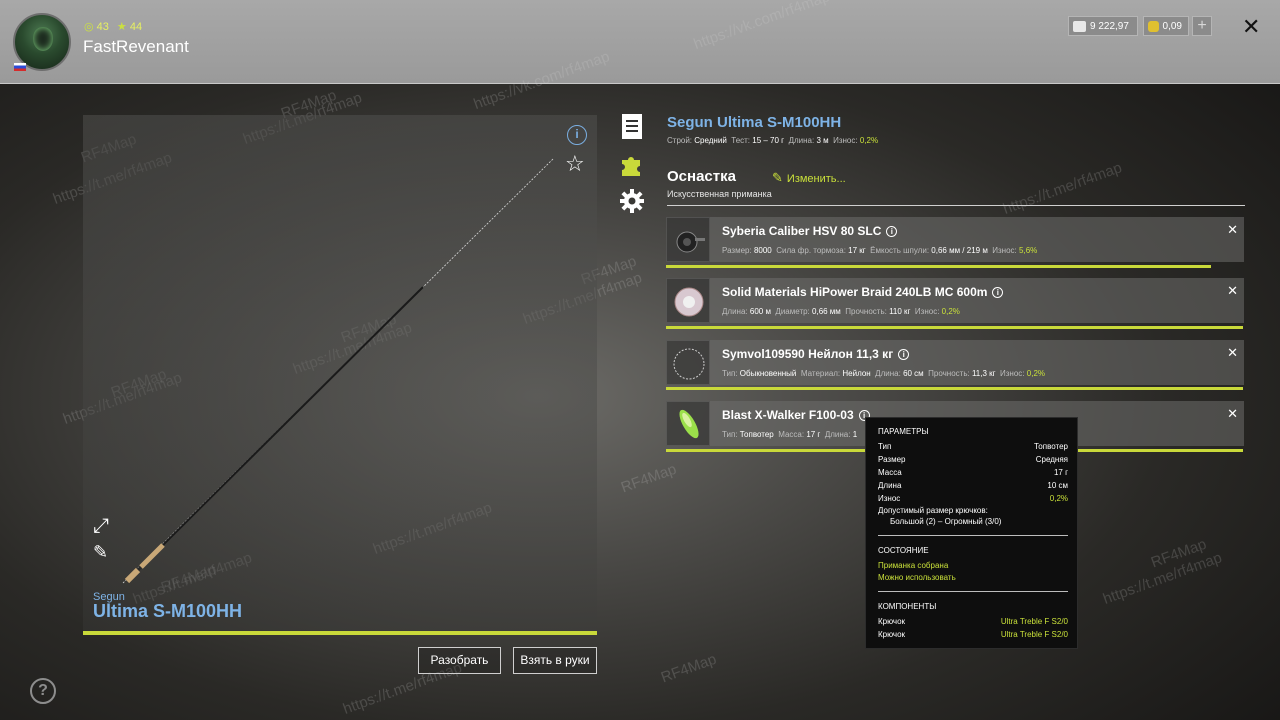 The image size is (1280, 720). What do you see at coordinates (973, 459) in the screenshot?
I see `param-row: Размер Средняя` at bounding box center [973, 459].